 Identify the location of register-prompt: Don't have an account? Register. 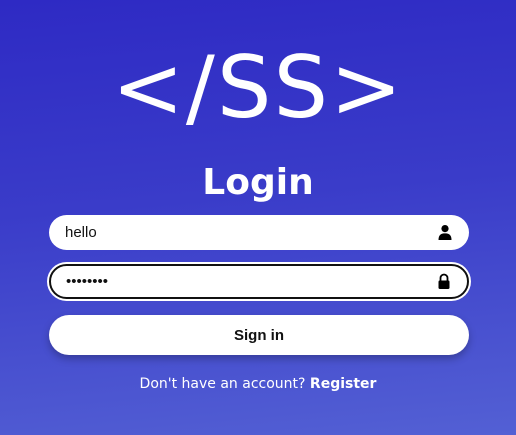
(258, 384).